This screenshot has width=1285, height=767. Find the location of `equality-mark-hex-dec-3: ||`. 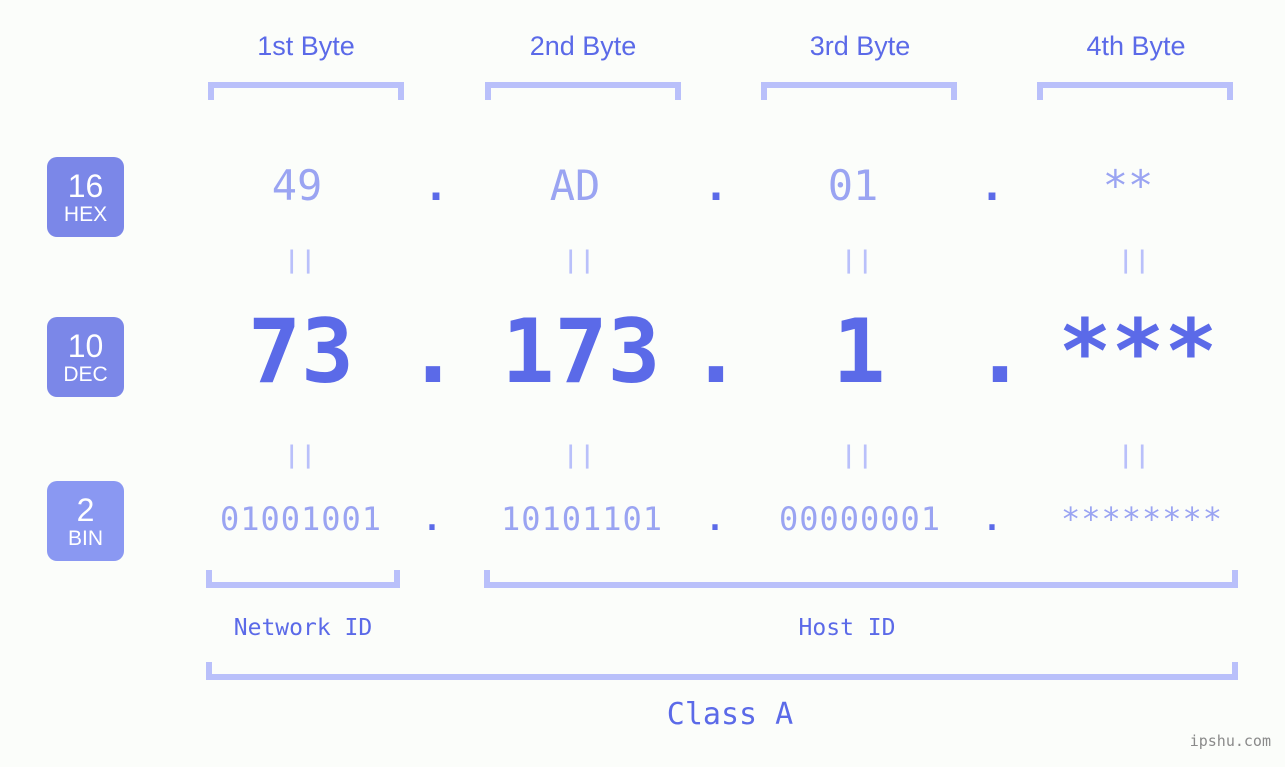

equality-mark-hex-dec-3: || is located at coordinates (858, 260).